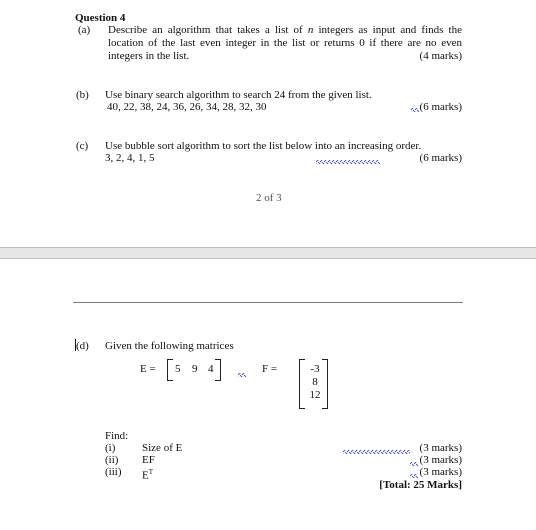  I want to click on matrix-e-left-bracket, so click(170, 370).